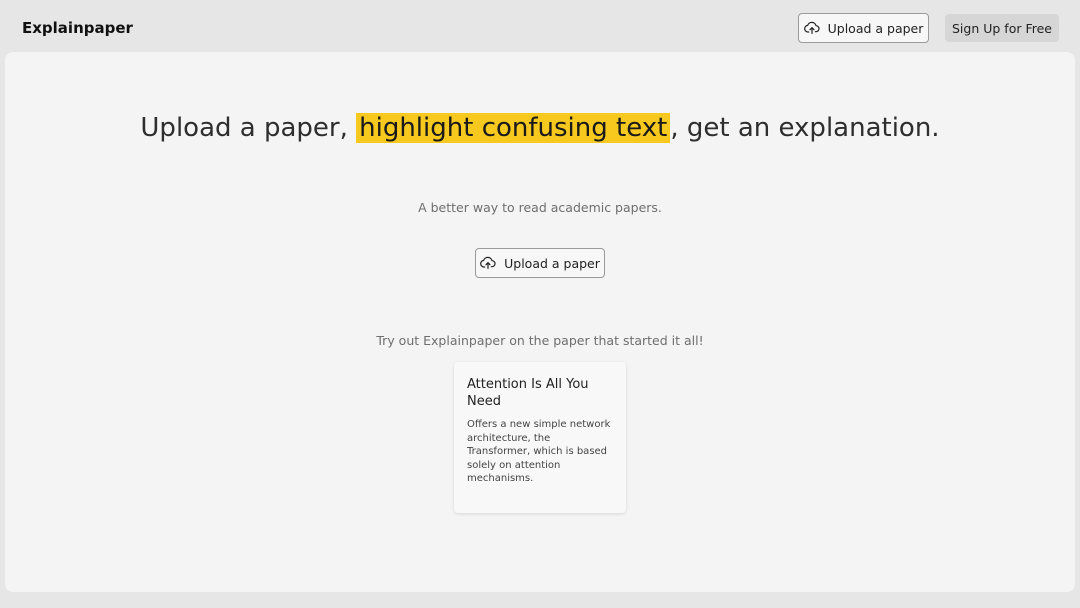  I want to click on headline-text-end: , get an explanation., so click(805, 128).